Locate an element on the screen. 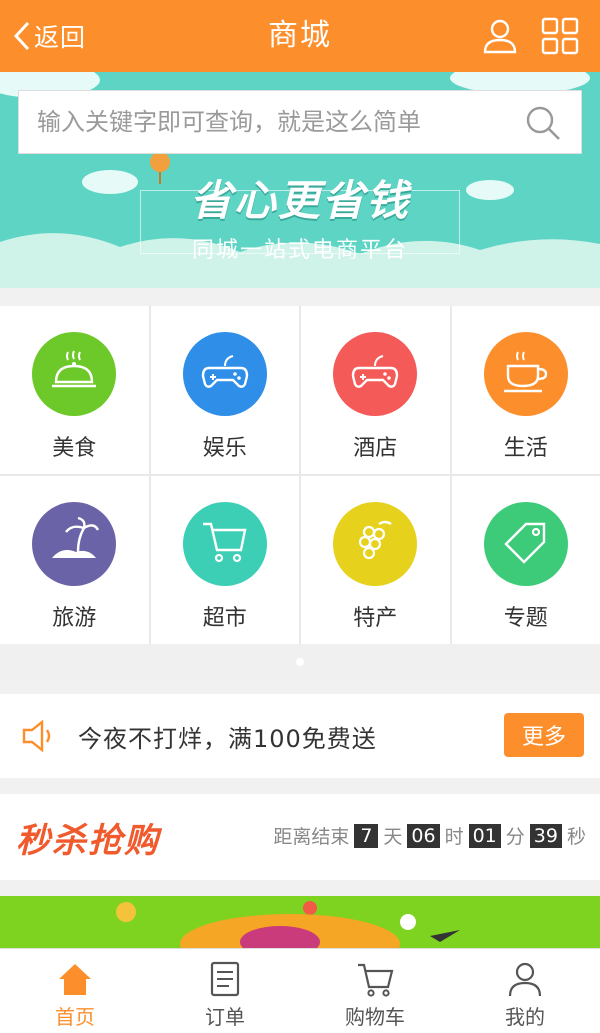  category-travel: 旅游 is located at coordinates (74, 560).